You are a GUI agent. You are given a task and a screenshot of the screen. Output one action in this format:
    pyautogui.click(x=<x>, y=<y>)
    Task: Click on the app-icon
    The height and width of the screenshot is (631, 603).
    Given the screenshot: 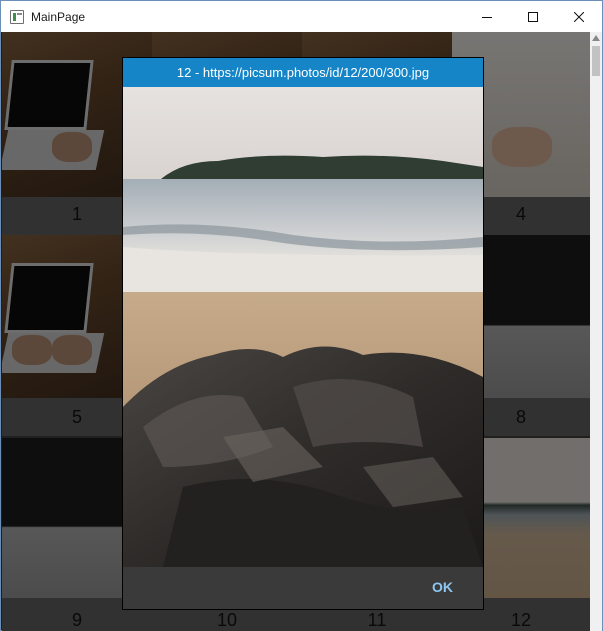 What is the action you would take?
    pyautogui.click(x=17, y=16)
    